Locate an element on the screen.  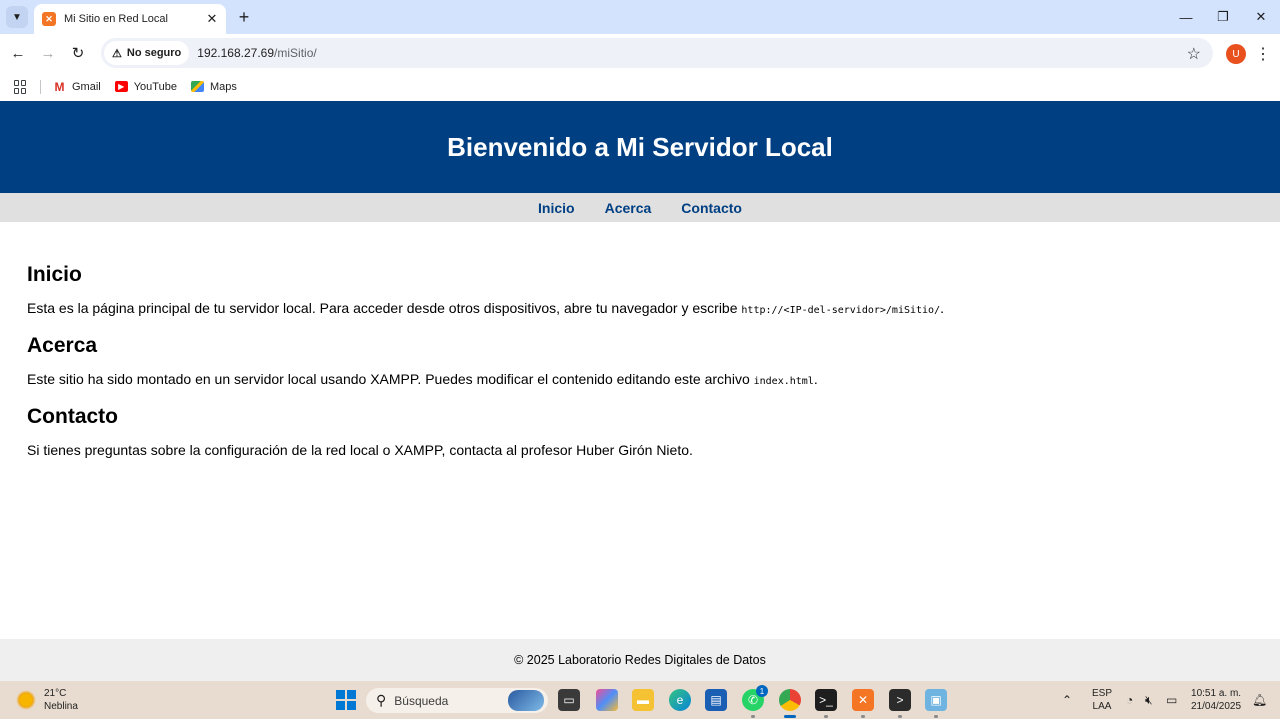
nav-link-inicio: Inicio is located at coordinates (556, 208).